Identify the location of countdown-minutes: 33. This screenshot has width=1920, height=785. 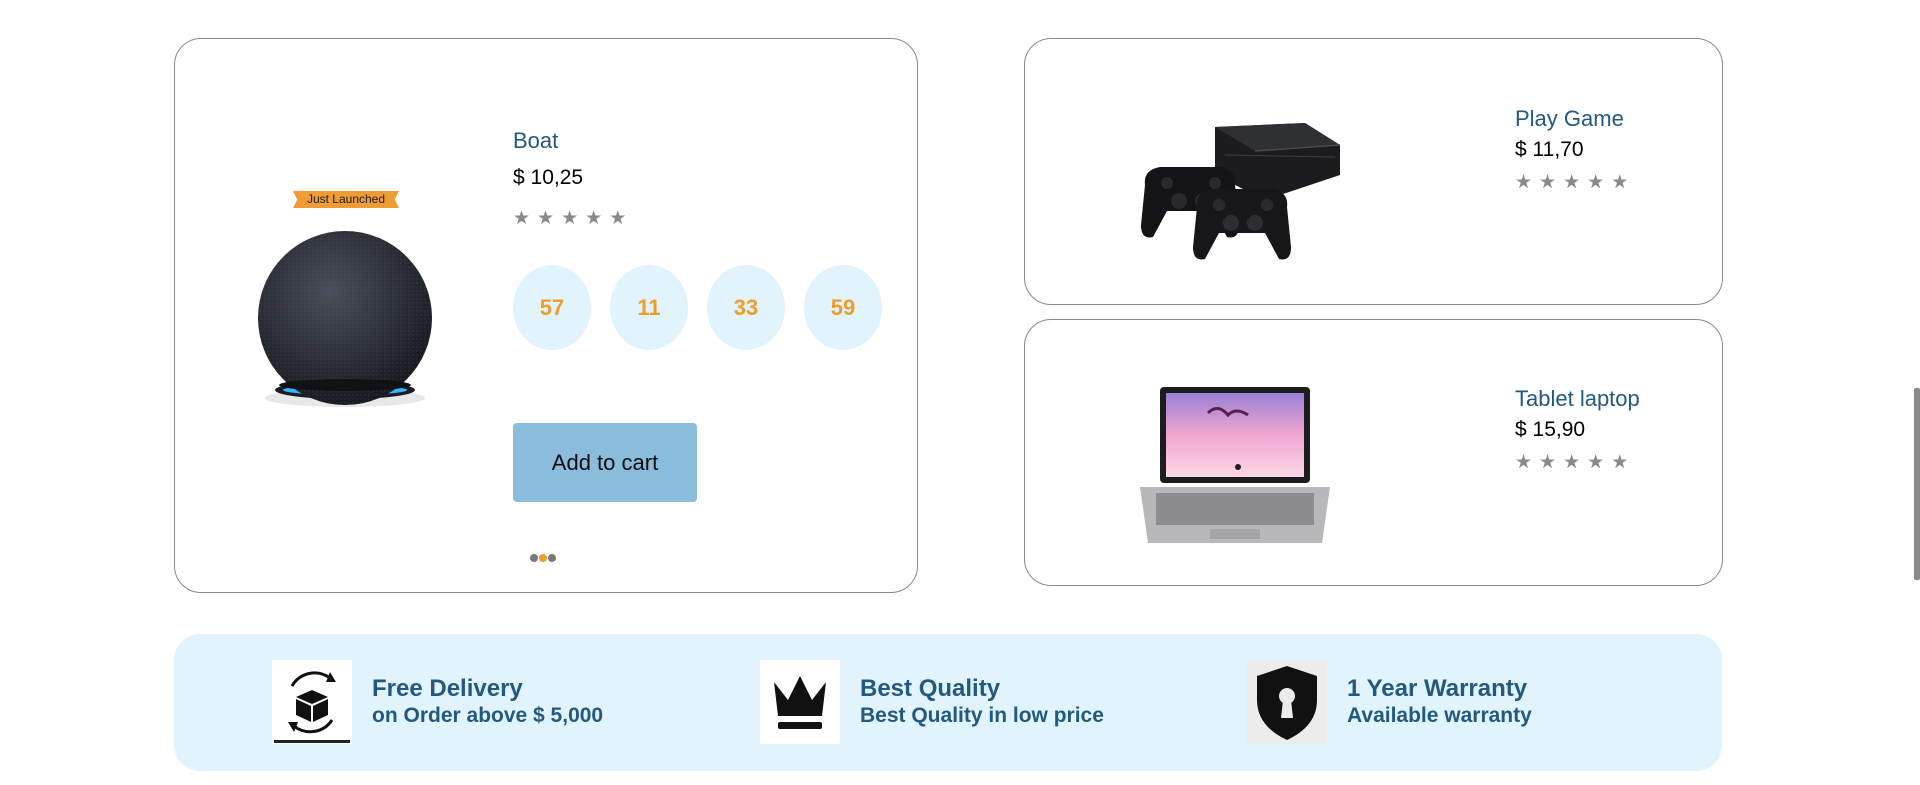
(746, 307).